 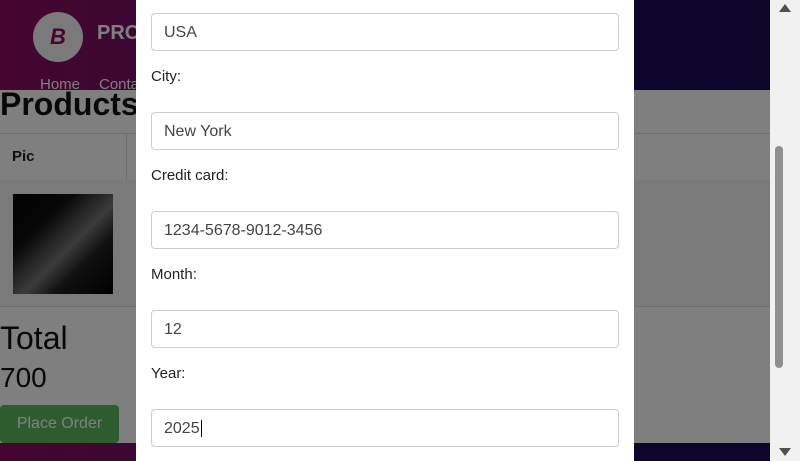 I want to click on month-value: 12, so click(x=173, y=329).